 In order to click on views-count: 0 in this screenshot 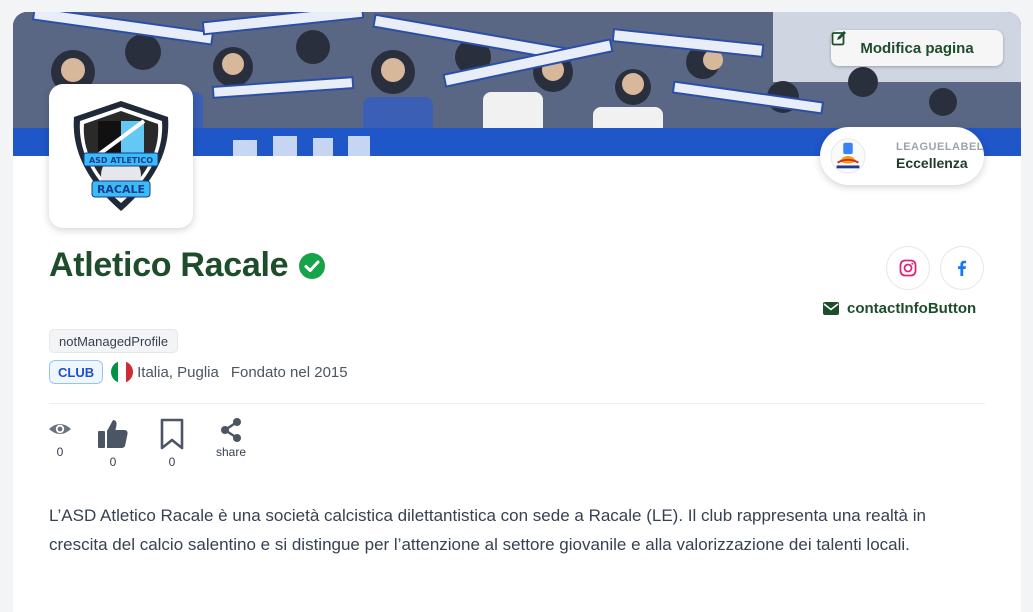, I will do `click(60, 452)`.